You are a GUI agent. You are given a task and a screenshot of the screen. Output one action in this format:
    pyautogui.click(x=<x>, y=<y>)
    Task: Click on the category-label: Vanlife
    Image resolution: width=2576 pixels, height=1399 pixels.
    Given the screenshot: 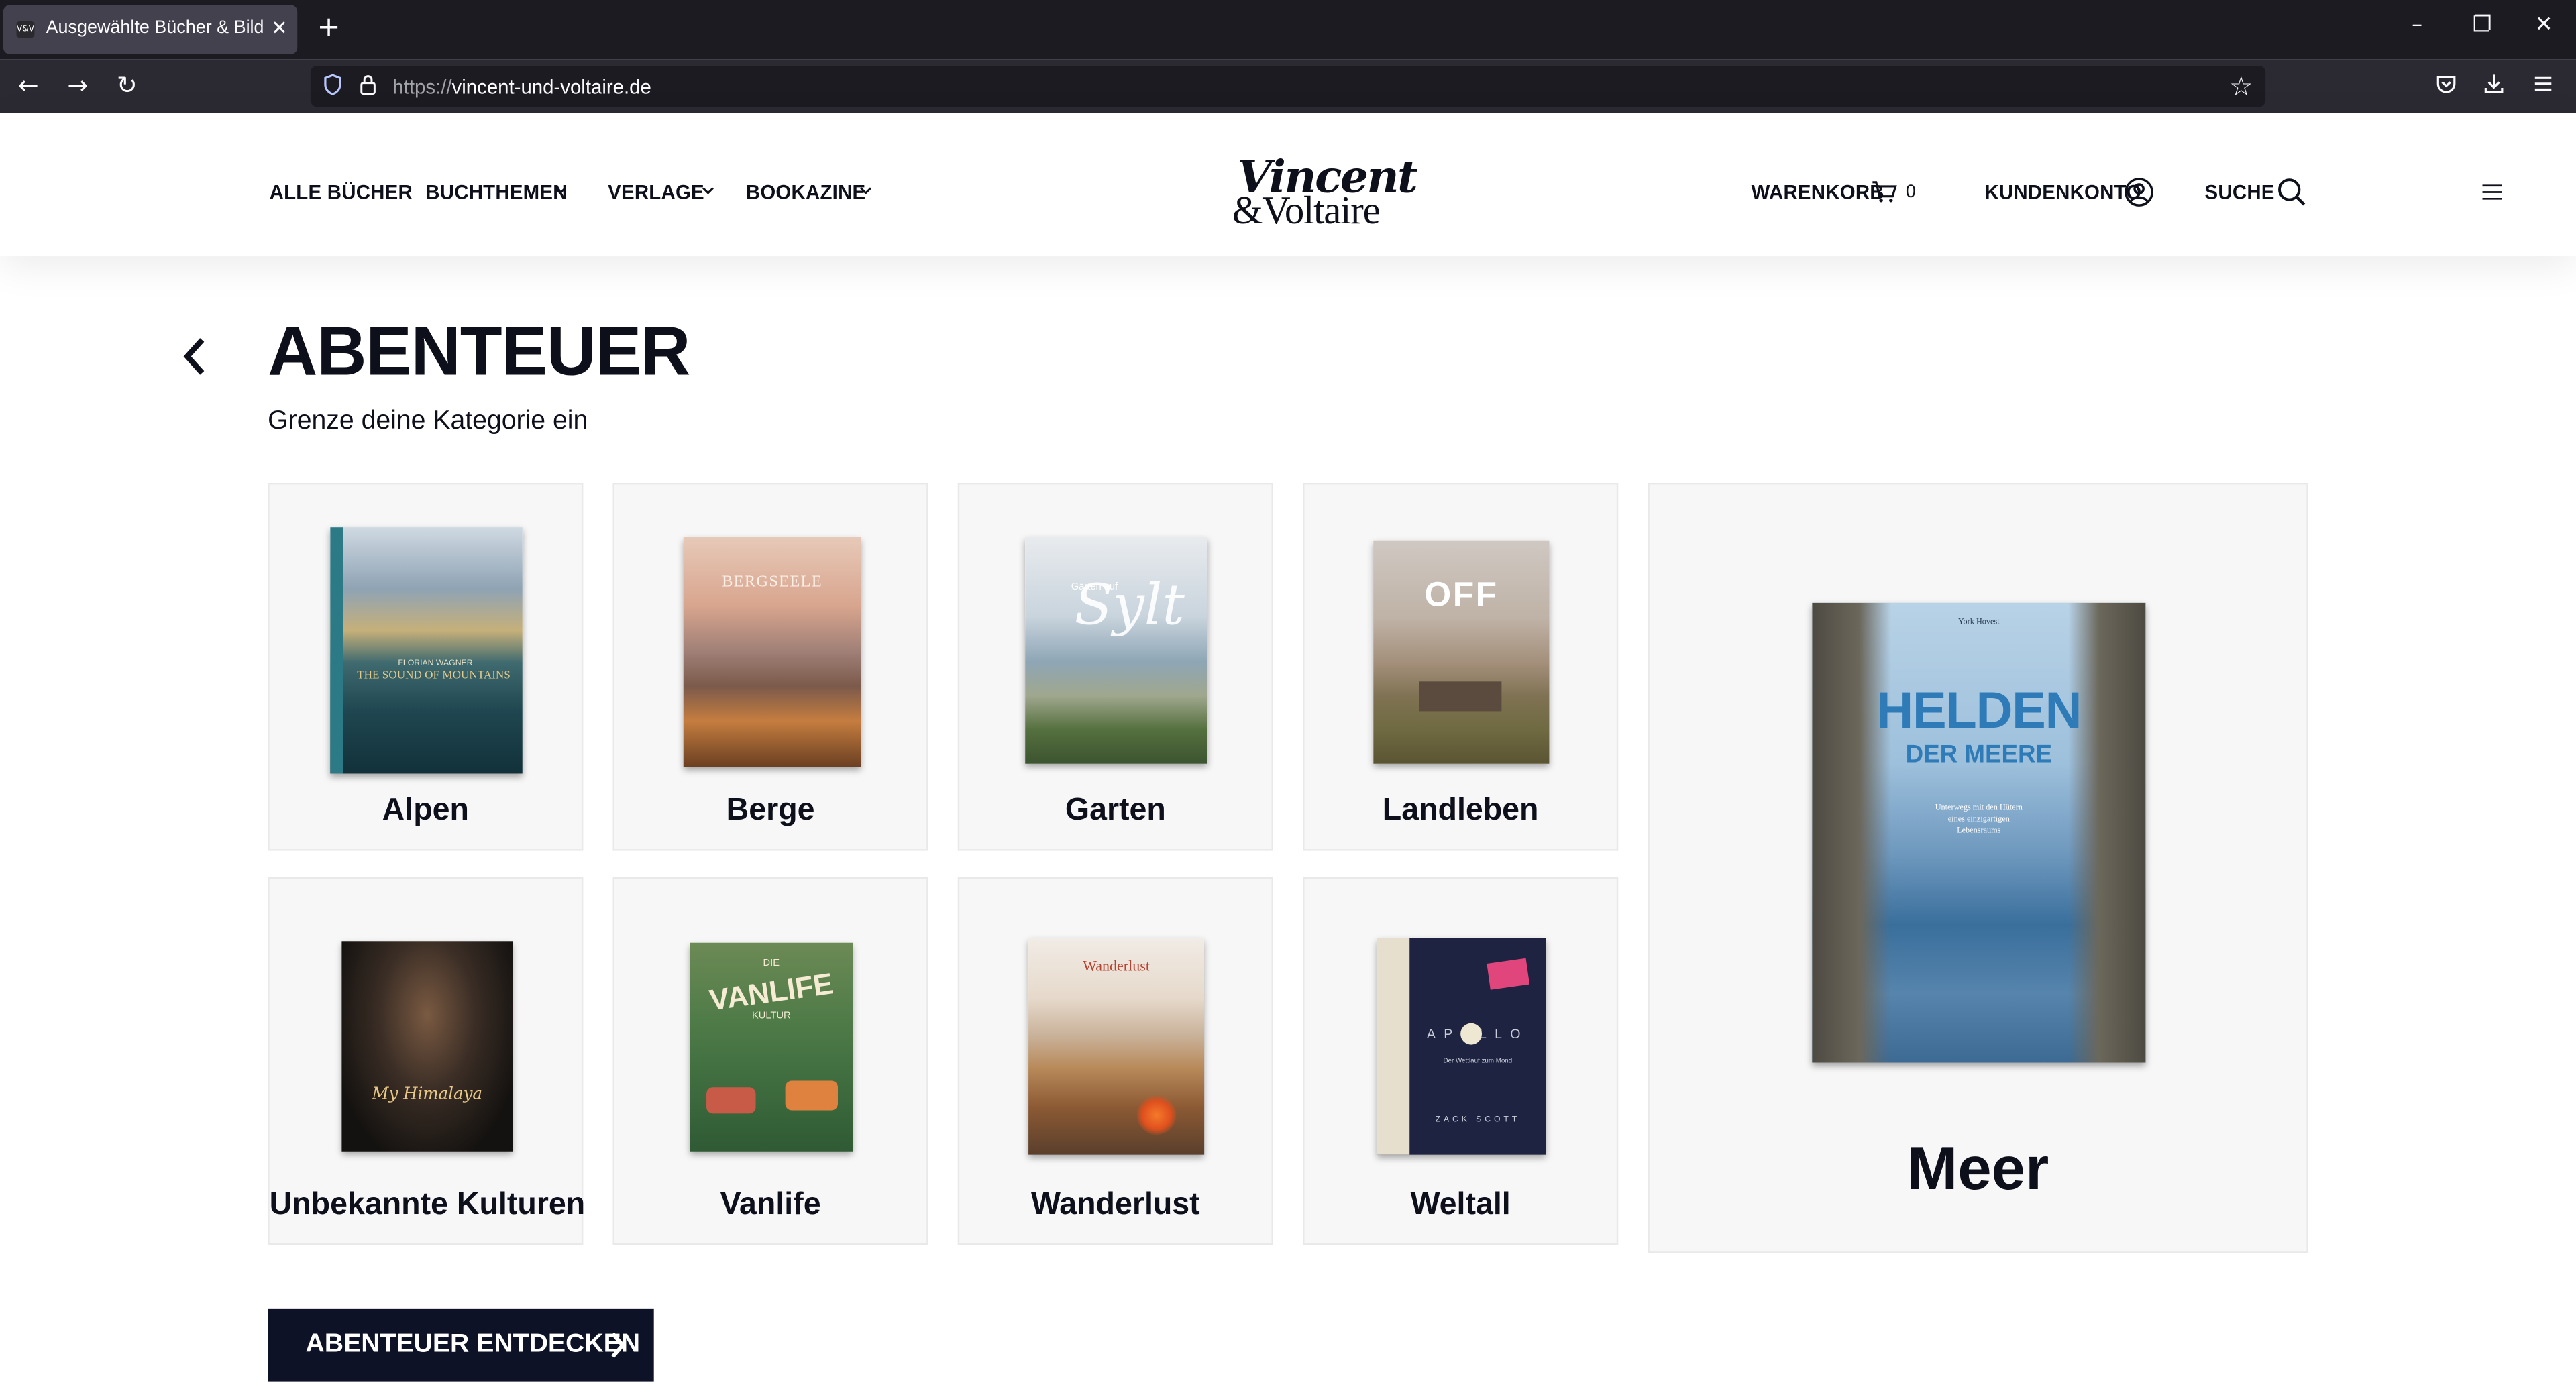 What is the action you would take?
    pyautogui.click(x=770, y=1205)
    